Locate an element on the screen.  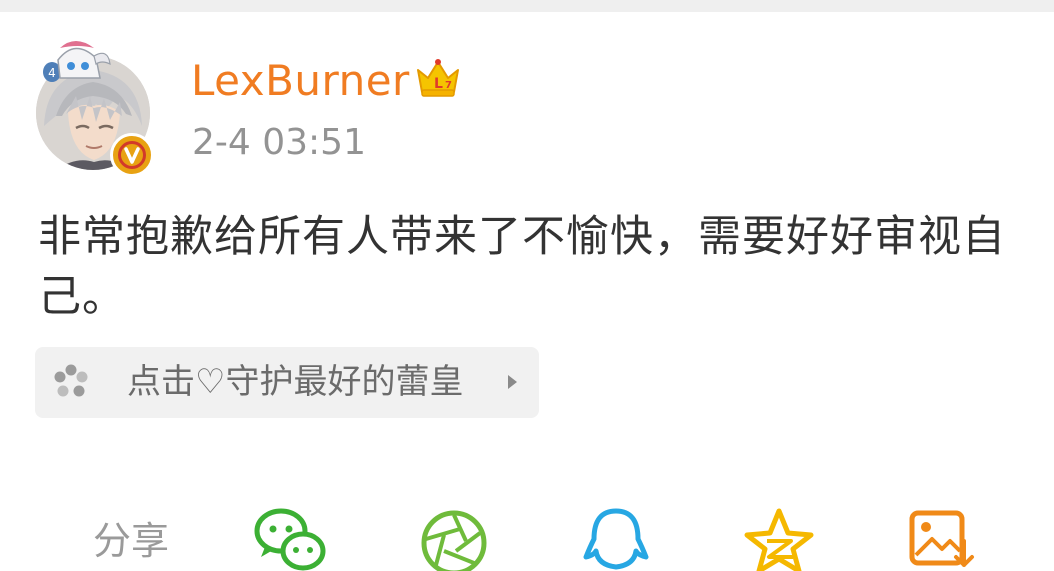
top-divider is located at coordinates (527, 6).